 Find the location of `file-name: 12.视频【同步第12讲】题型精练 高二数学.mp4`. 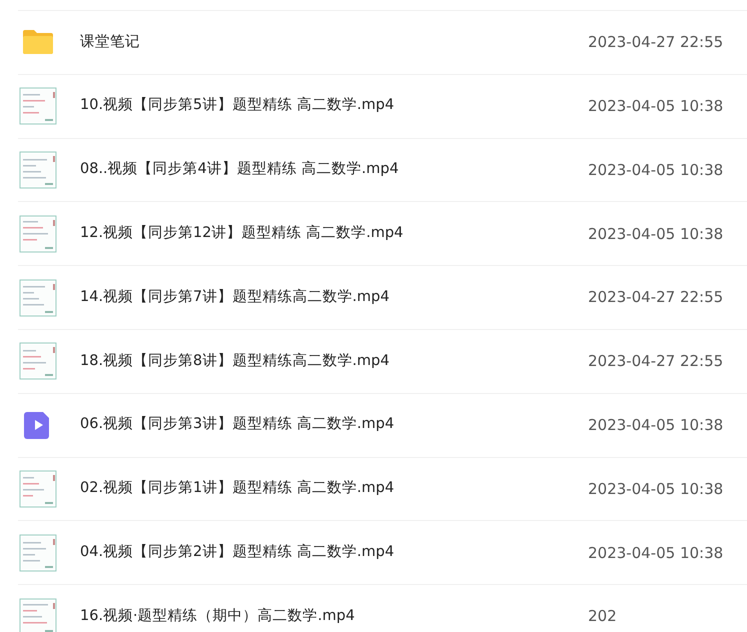

file-name: 12.视频【同步第12讲】题型精练 高二数学.mp4 is located at coordinates (334, 233).